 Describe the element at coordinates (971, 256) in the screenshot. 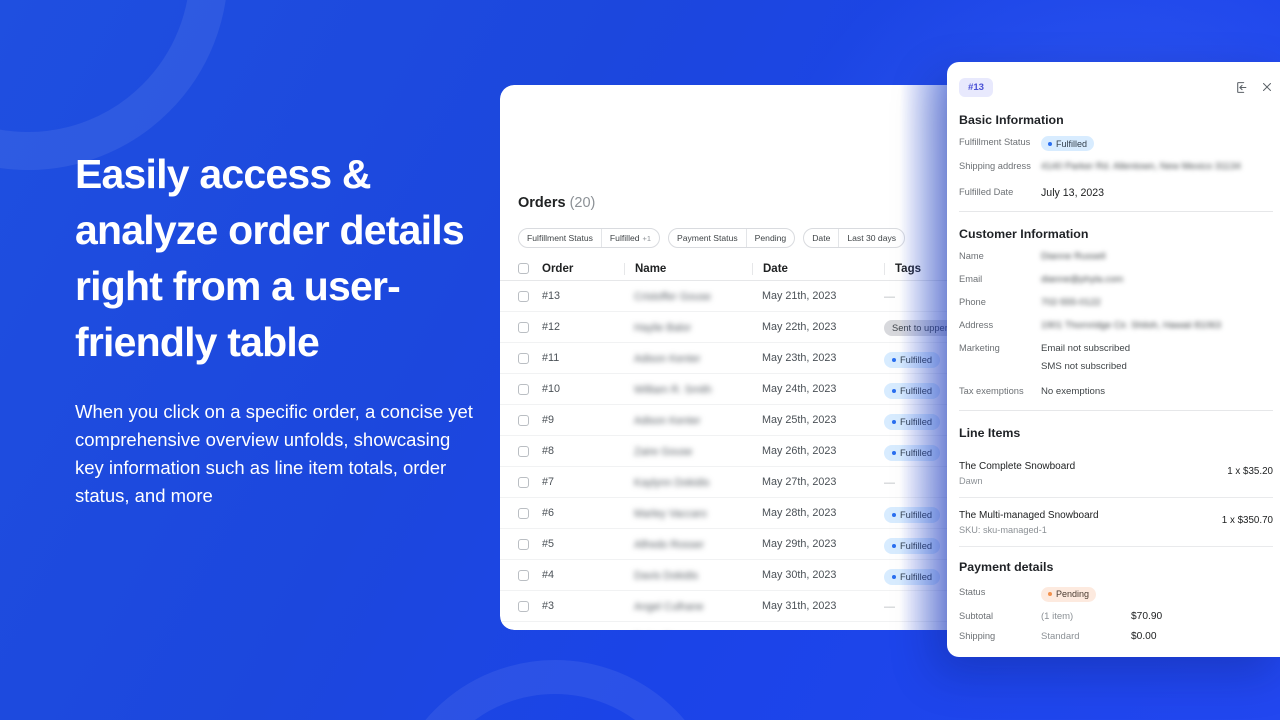

I see `customer-name-label: Name` at that location.